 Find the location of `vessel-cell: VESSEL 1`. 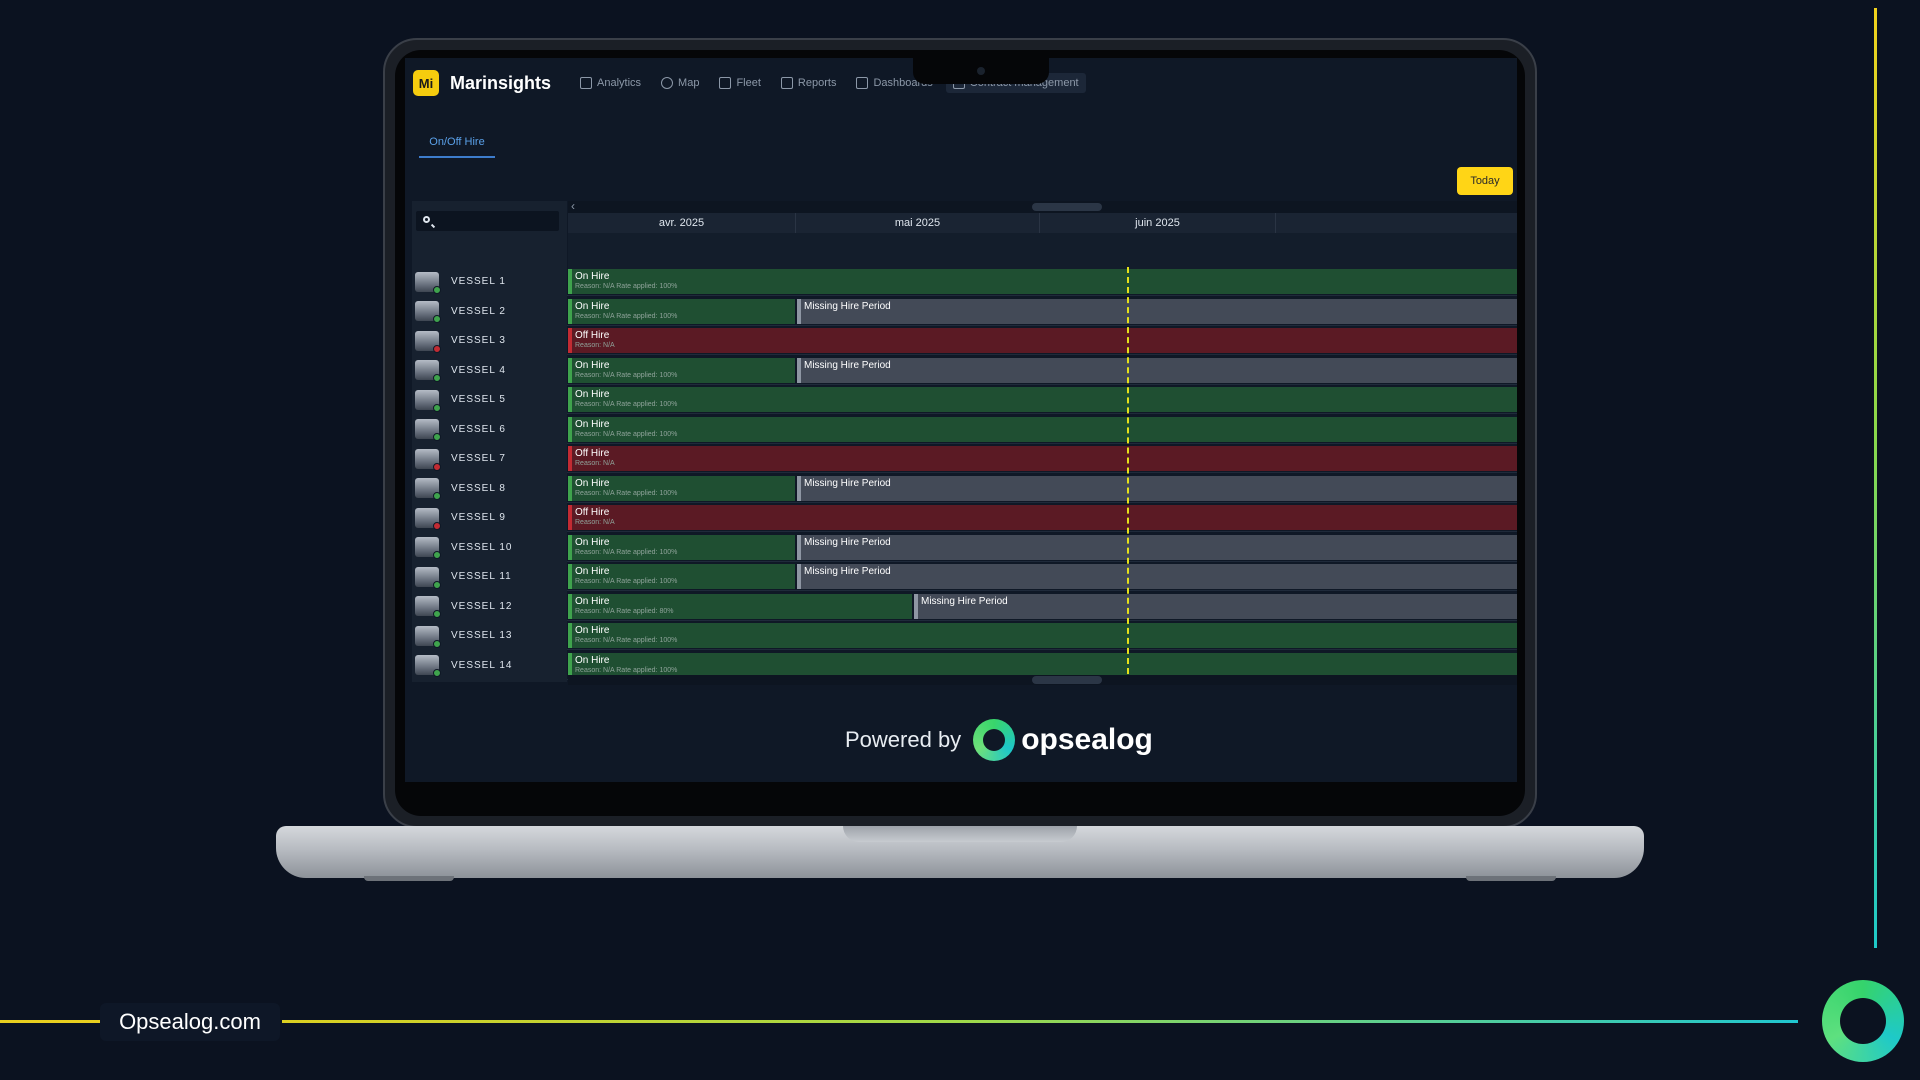

vessel-cell: VESSEL 1 is located at coordinates (489, 281).